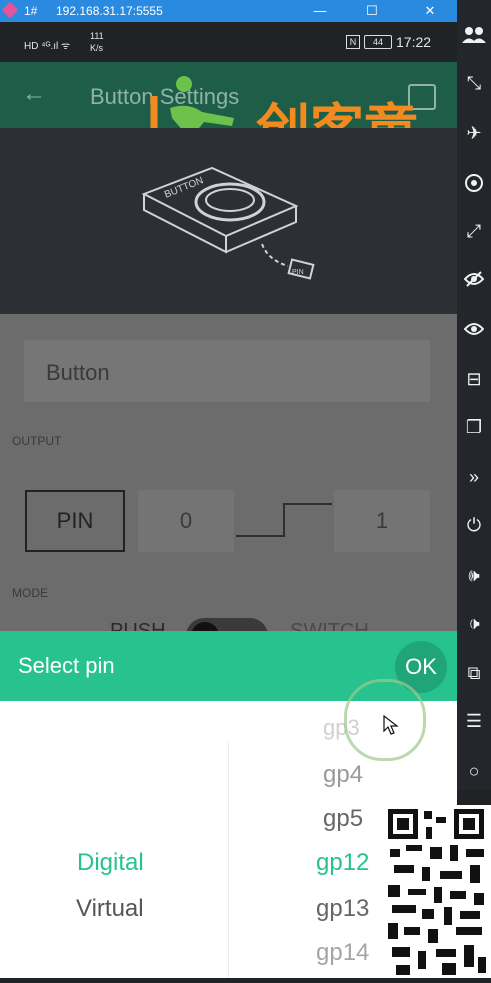 This screenshot has height=983, width=491. What do you see at coordinates (414, 42) in the screenshot?
I see `clock: 17:22` at bounding box center [414, 42].